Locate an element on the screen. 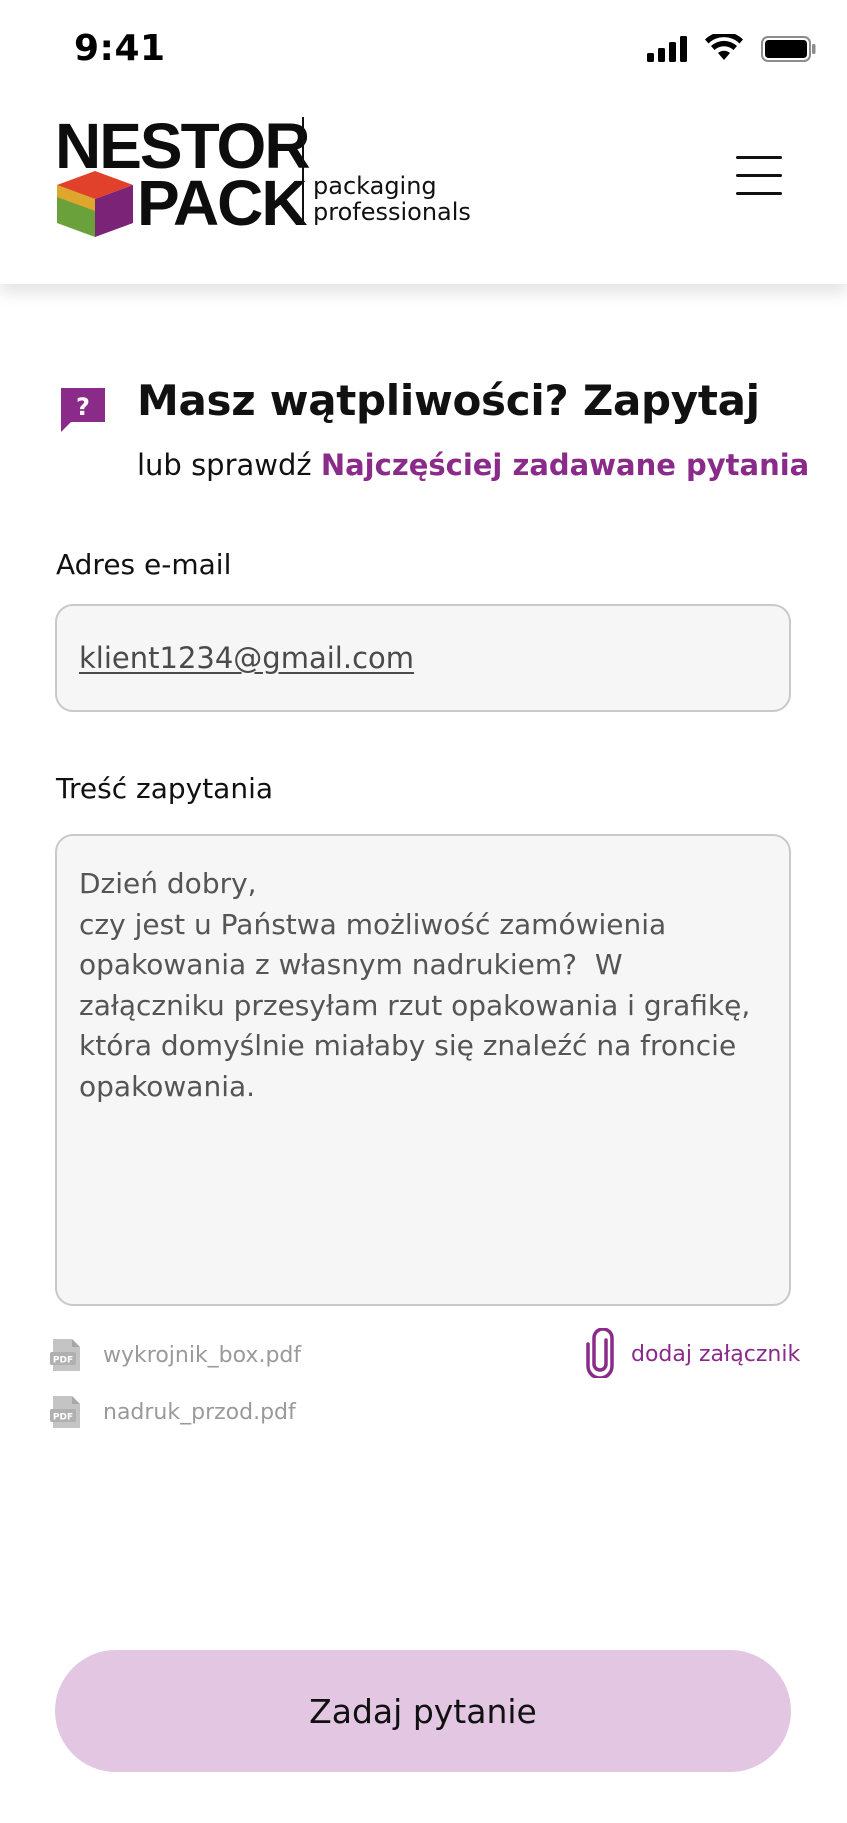 Image resolution: width=847 pixels, height=1823 pixels. signal-icon is located at coordinates (667, 49).